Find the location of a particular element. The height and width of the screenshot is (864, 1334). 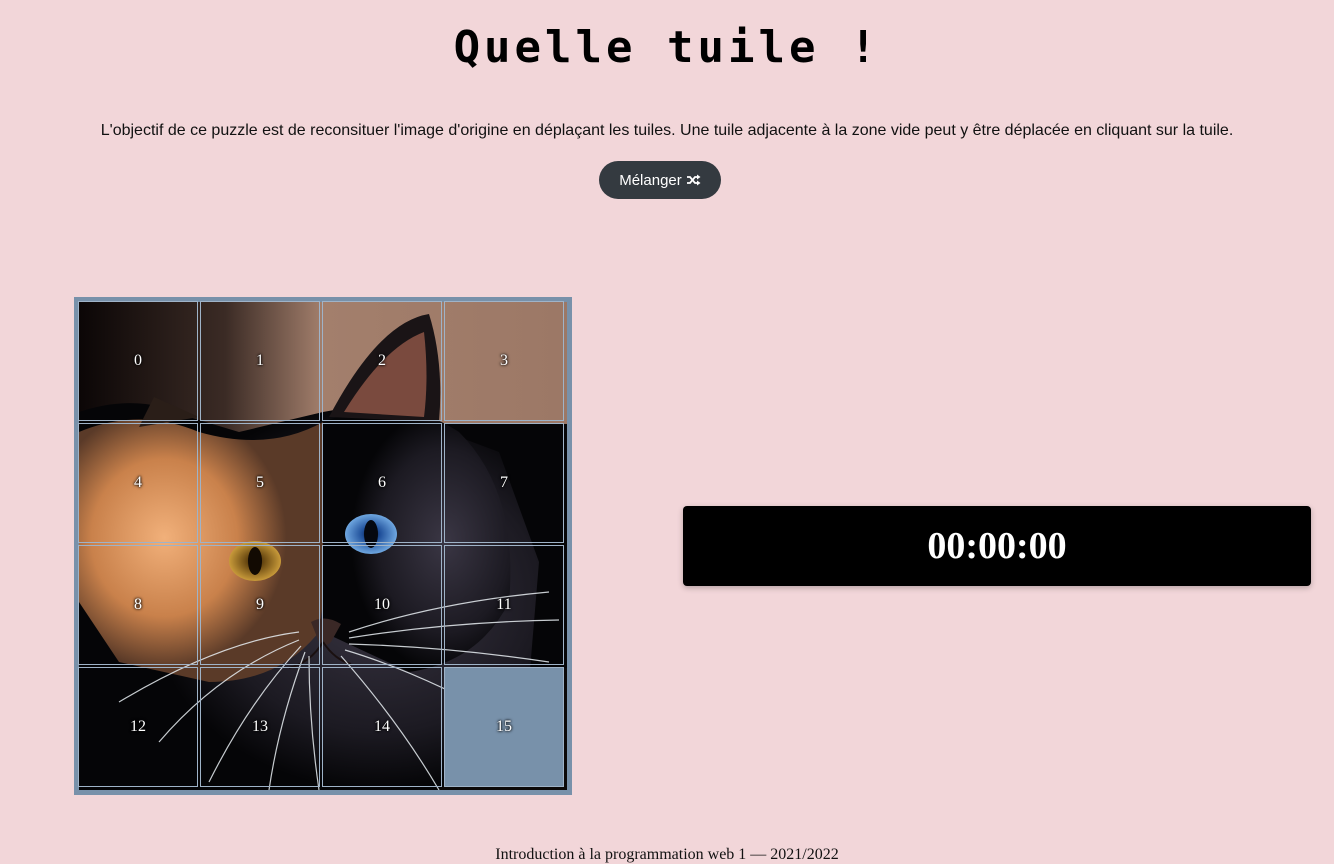

tile-number: 4 is located at coordinates (138, 482).